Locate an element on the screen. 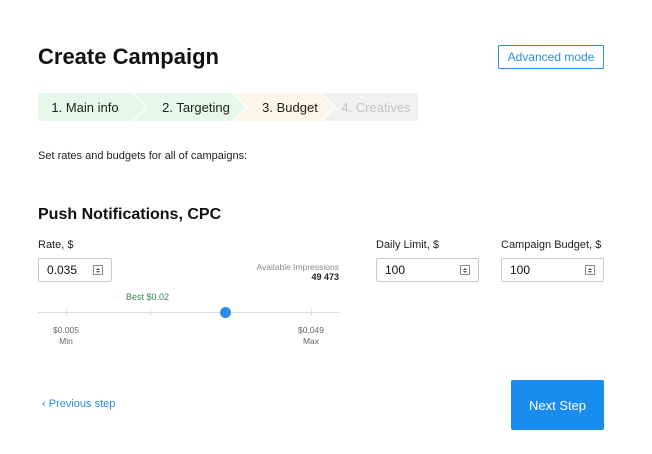  next-step-button: Next Step is located at coordinates (557, 405).